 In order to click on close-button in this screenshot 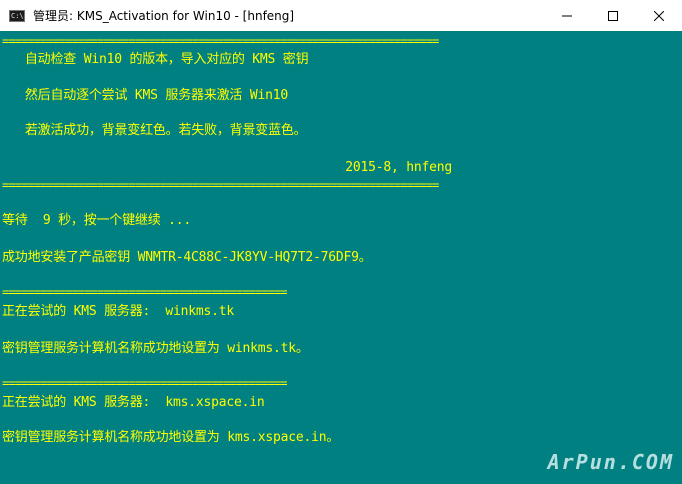, I will do `click(659, 15)`.